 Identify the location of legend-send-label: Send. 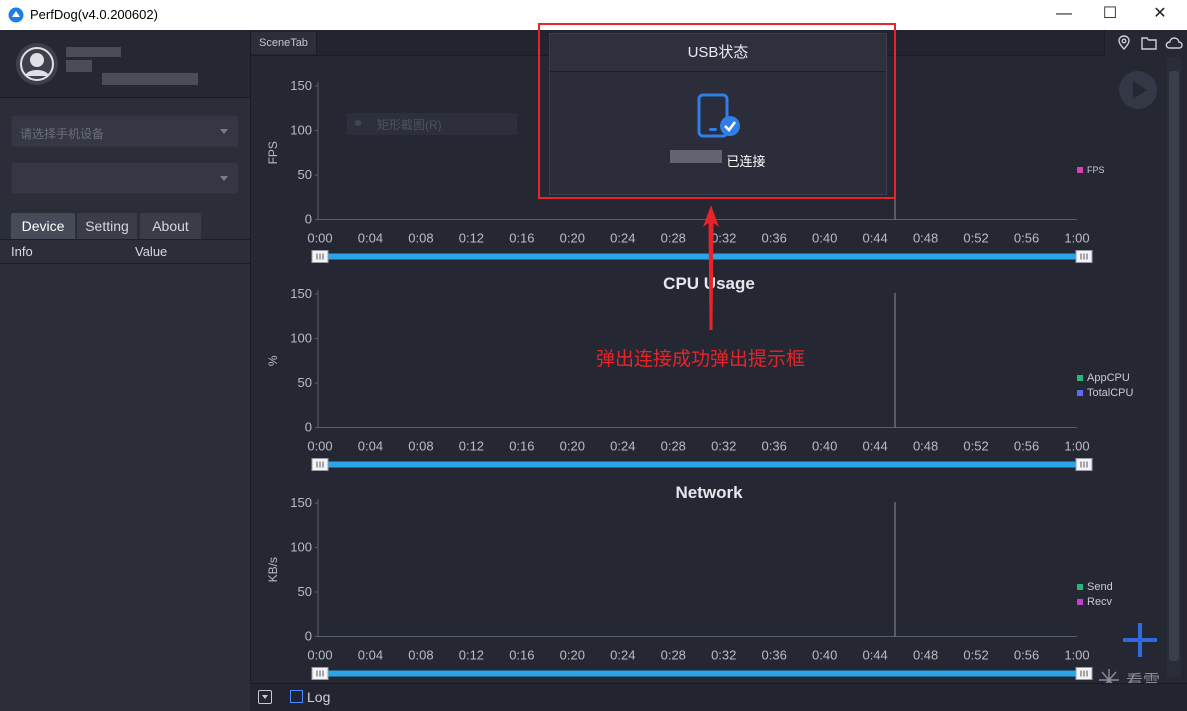
(1100, 587).